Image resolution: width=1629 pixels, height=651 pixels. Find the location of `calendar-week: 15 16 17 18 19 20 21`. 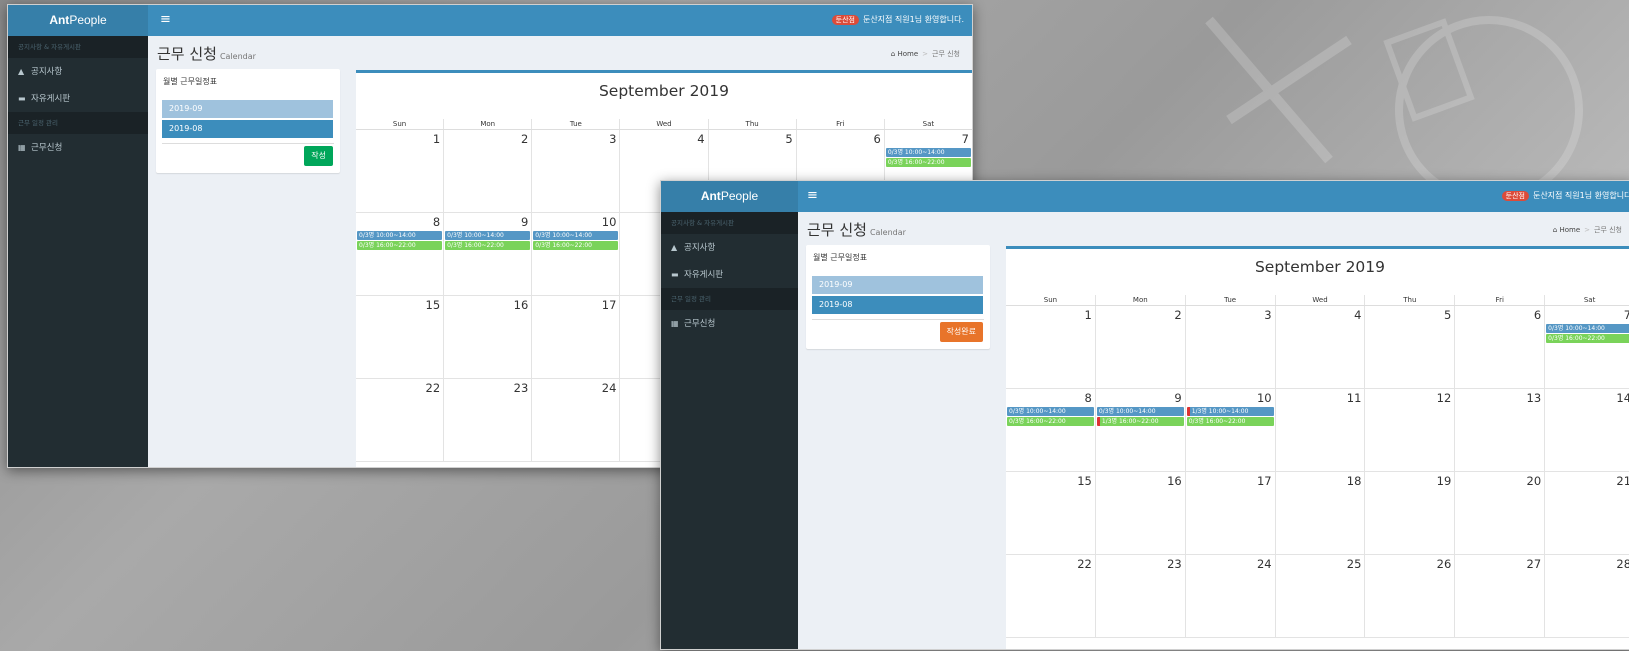

calendar-week: 15 16 17 18 19 20 21 is located at coordinates (1317, 513).